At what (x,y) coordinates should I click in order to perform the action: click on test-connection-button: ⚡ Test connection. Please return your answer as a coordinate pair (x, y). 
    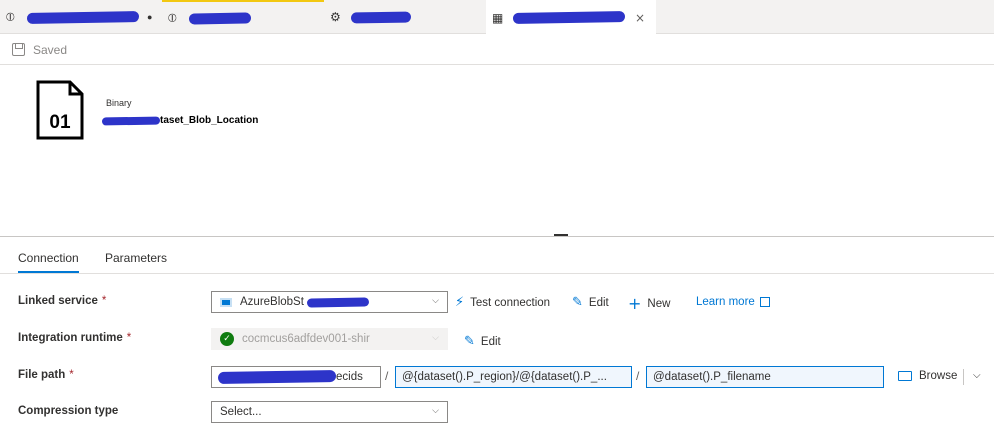
    Looking at the image, I should click on (502, 302).